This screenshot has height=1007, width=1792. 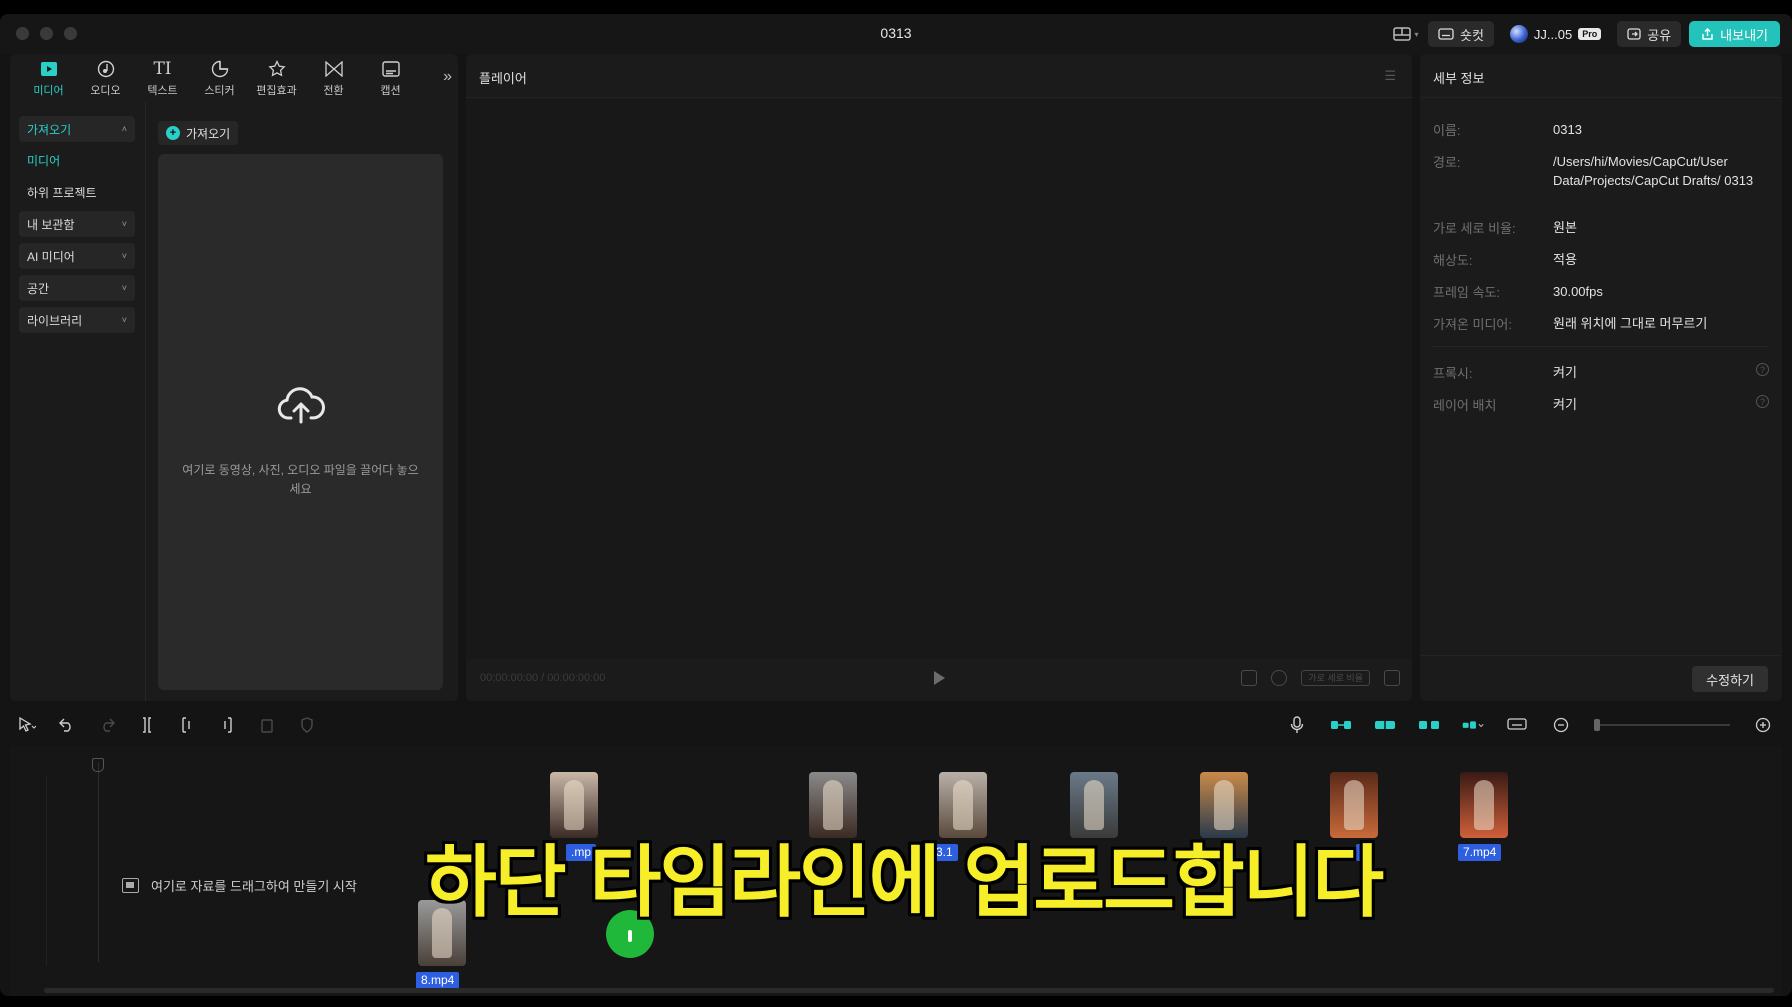 I want to click on select-cursor-icon, so click(x=27, y=725).